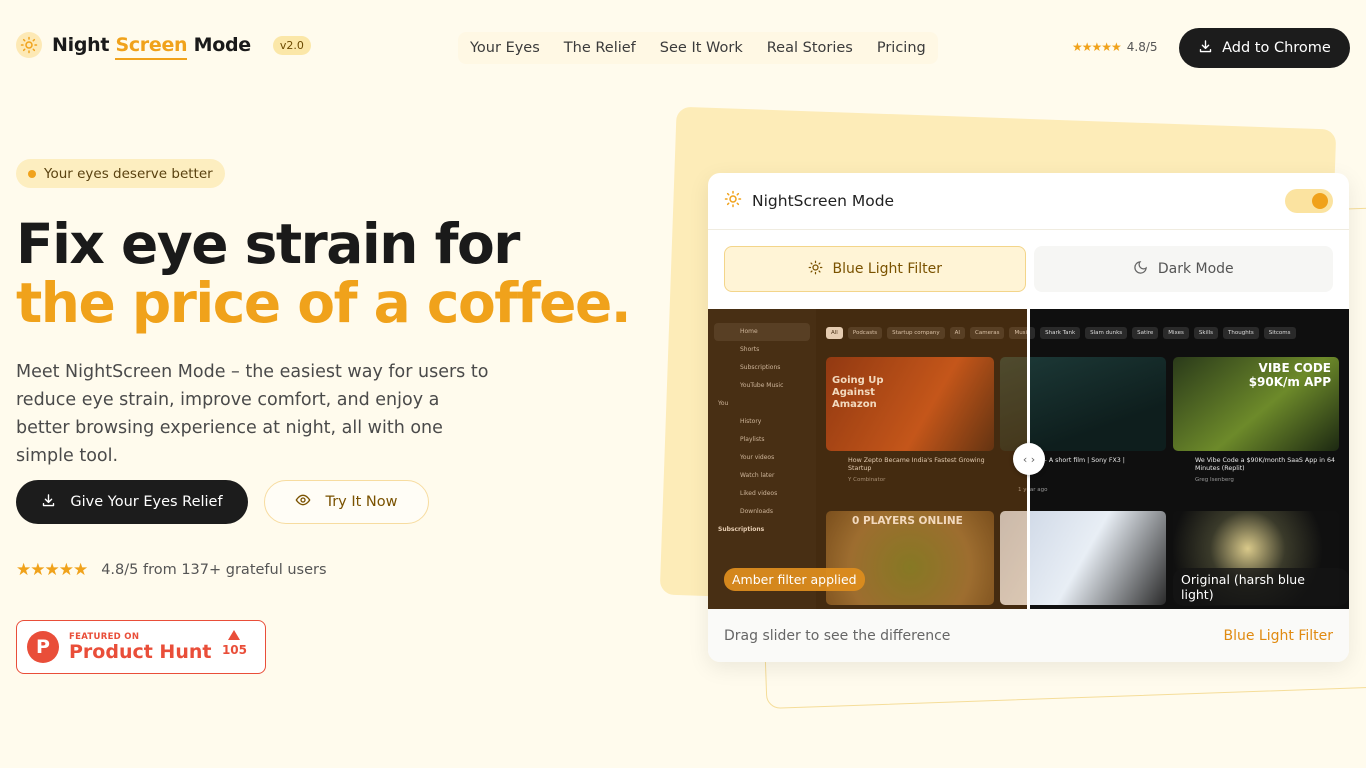 The width and height of the screenshot is (1366, 768). I want to click on eye-icon, so click(303, 502).